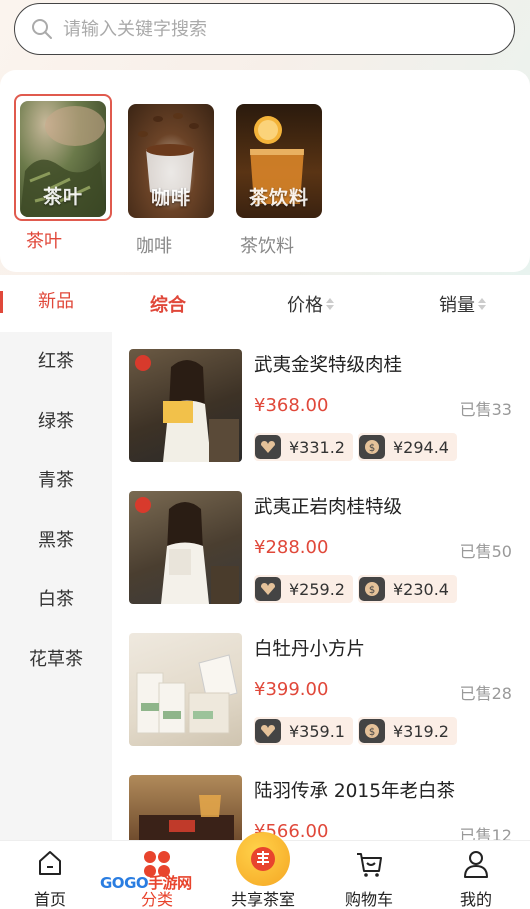  I want to click on member-price-badge: ¥359.1, so click(303, 731).